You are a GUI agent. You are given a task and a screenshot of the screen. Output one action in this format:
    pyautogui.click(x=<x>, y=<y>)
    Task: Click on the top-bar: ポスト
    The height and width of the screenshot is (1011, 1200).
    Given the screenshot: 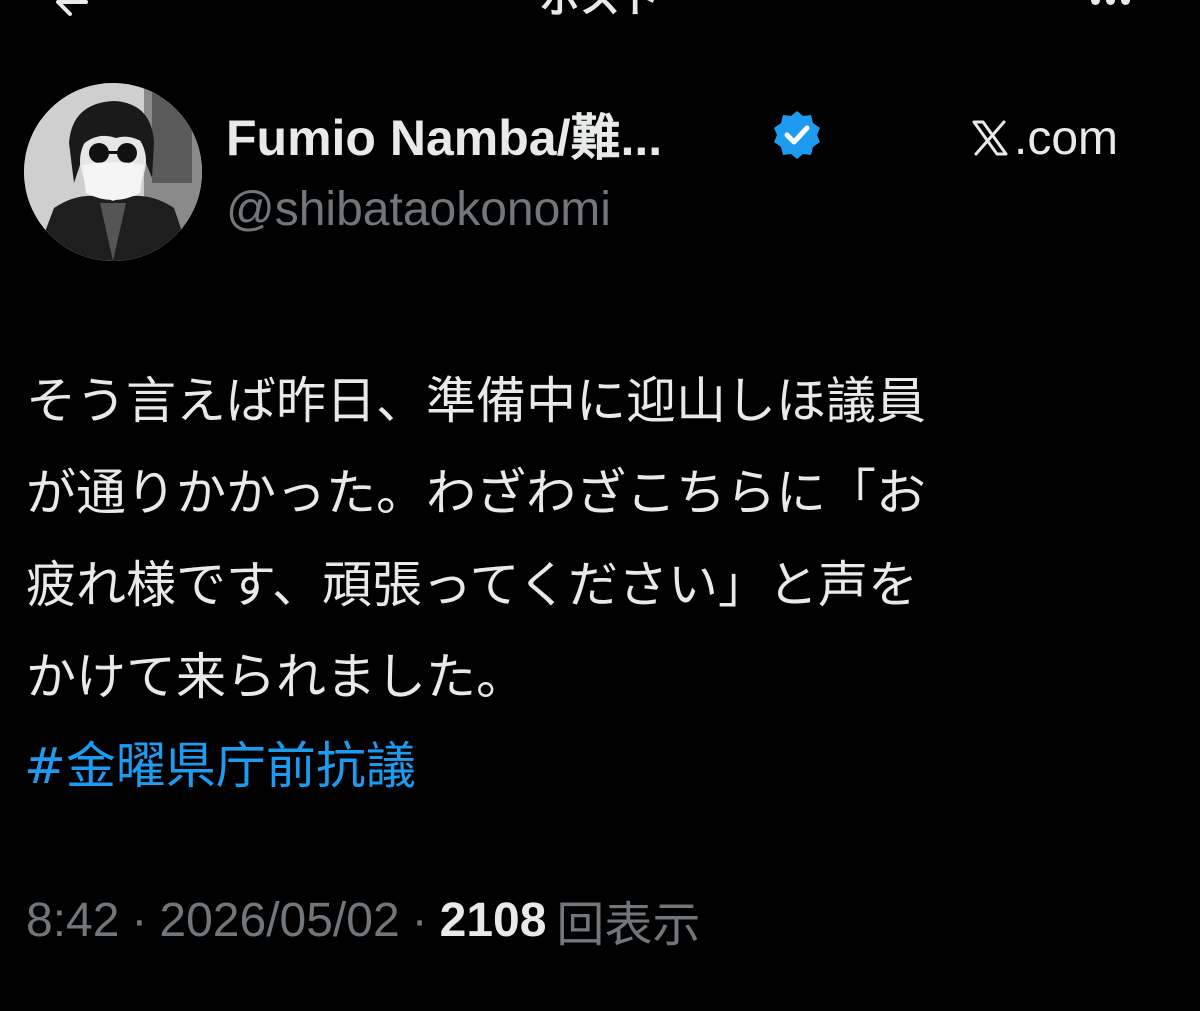 What is the action you would take?
    pyautogui.click(x=600, y=15)
    